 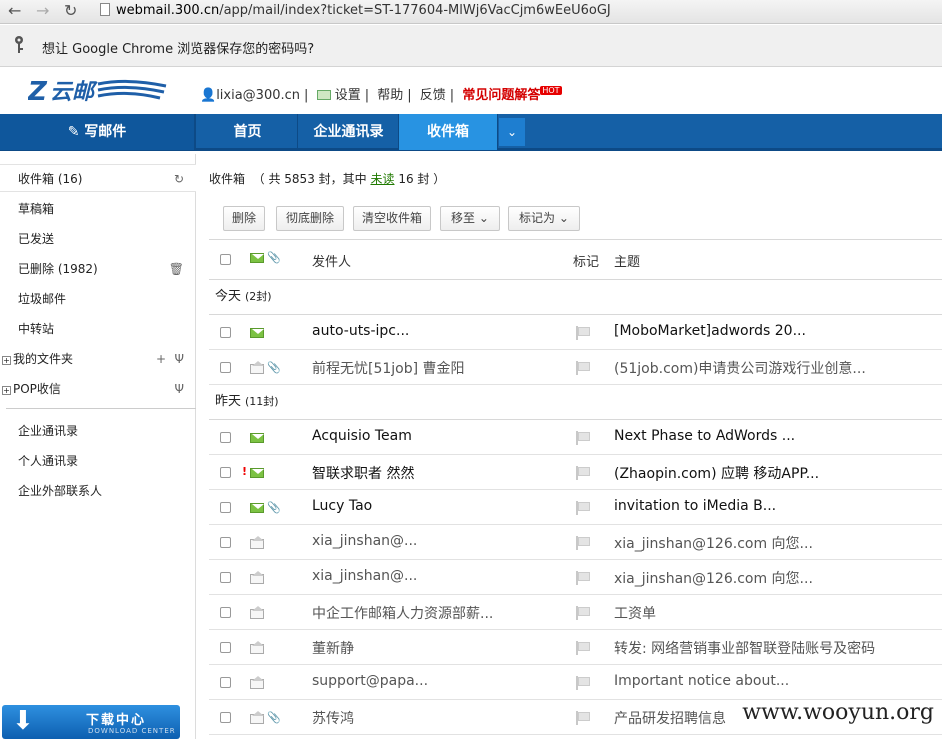 I want to click on pop-settings-icon: Ψ, so click(x=179, y=389).